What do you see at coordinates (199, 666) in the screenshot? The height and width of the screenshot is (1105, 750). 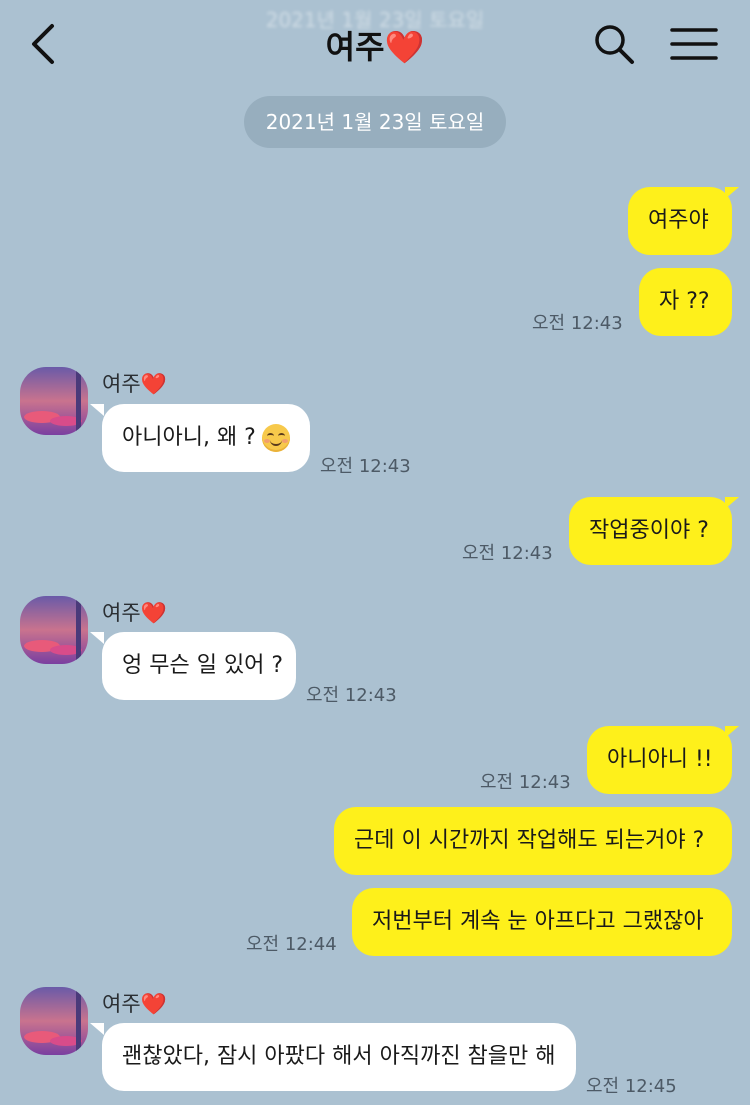 I see `their-message-bubble: 엉 무슨 일 있어 ?` at bounding box center [199, 666].